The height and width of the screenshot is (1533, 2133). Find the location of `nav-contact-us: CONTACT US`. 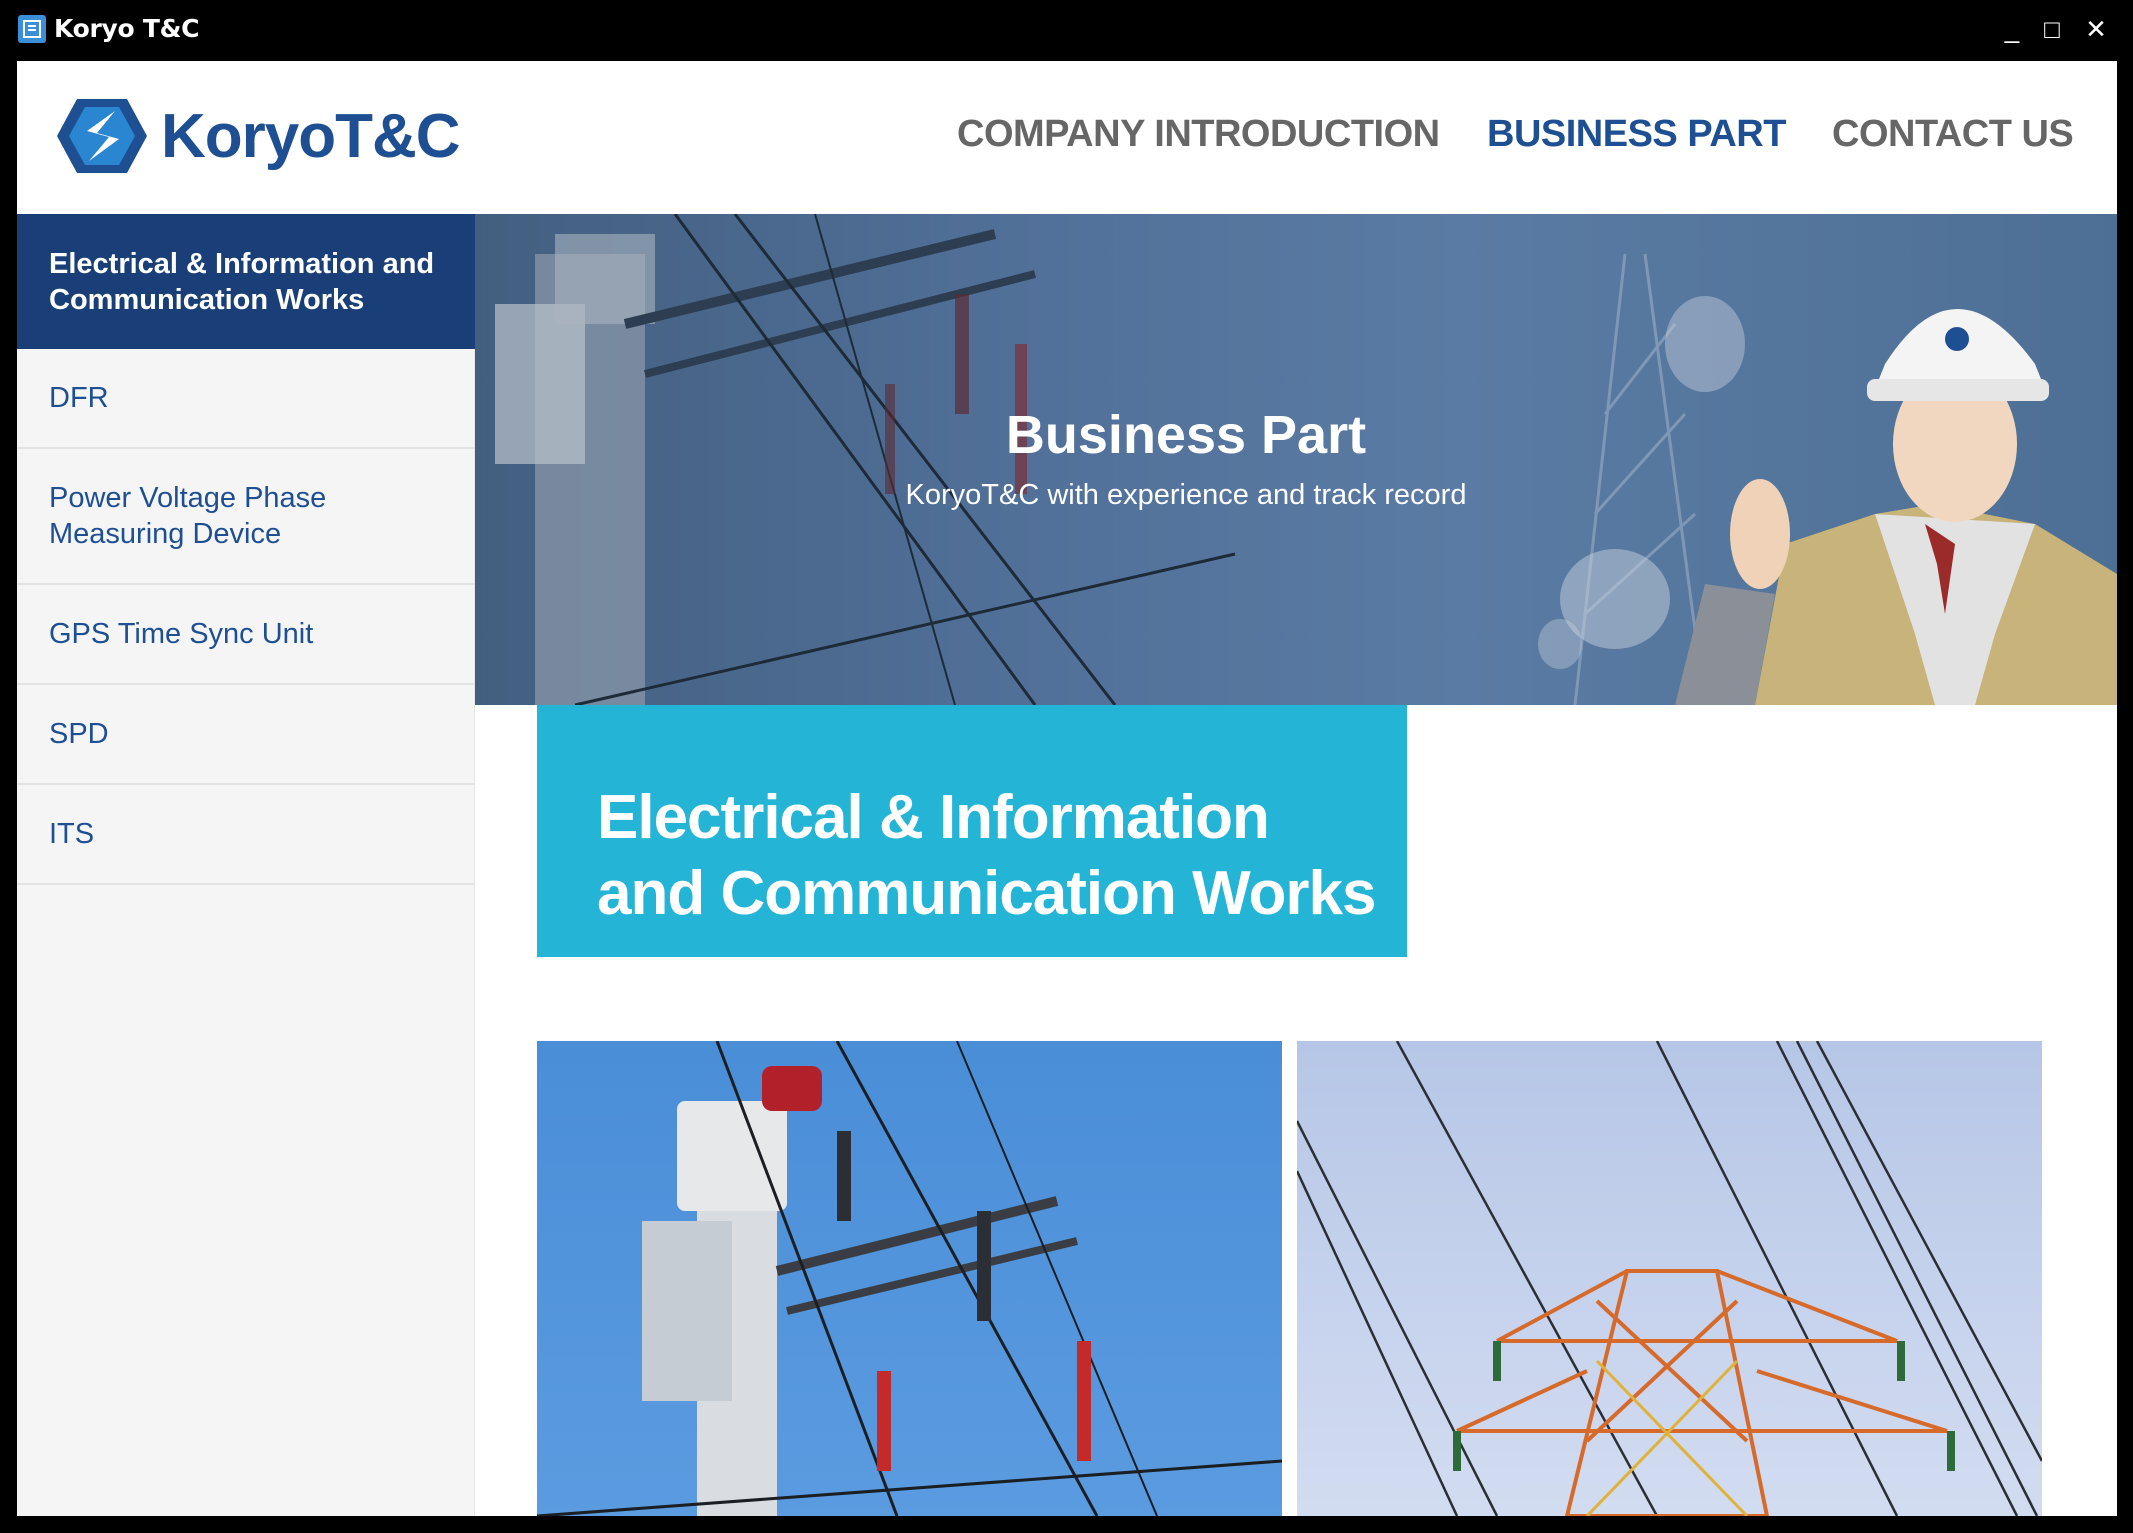

nav-contact-us: CONTACT US is located at coordinates (1953, 134).